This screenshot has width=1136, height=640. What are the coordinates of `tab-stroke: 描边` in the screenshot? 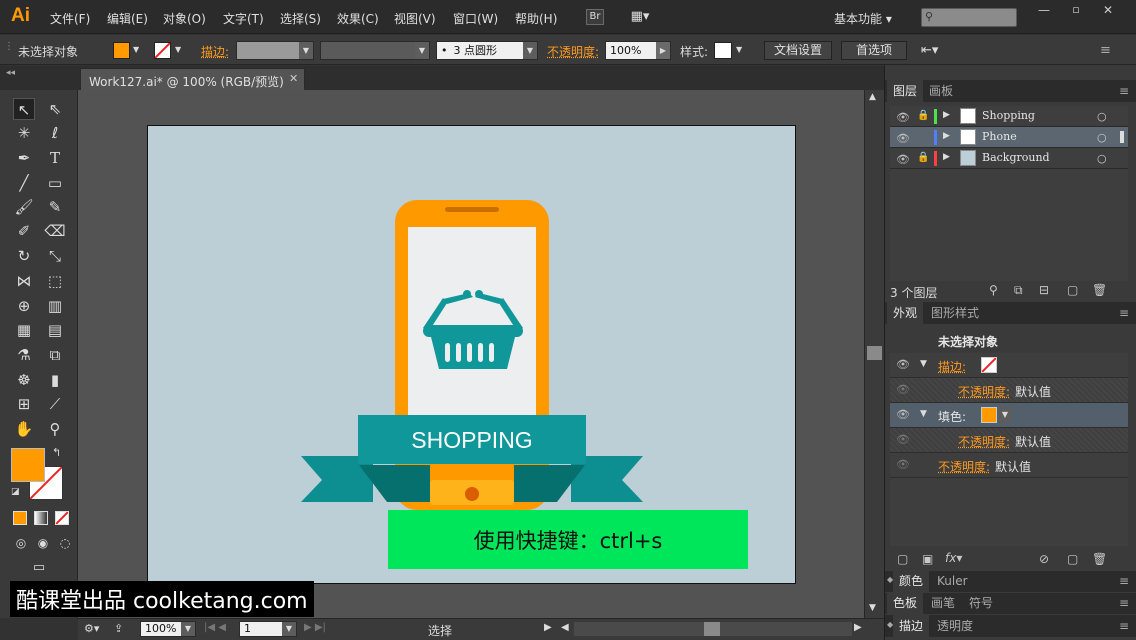 It's located at (911, 626).